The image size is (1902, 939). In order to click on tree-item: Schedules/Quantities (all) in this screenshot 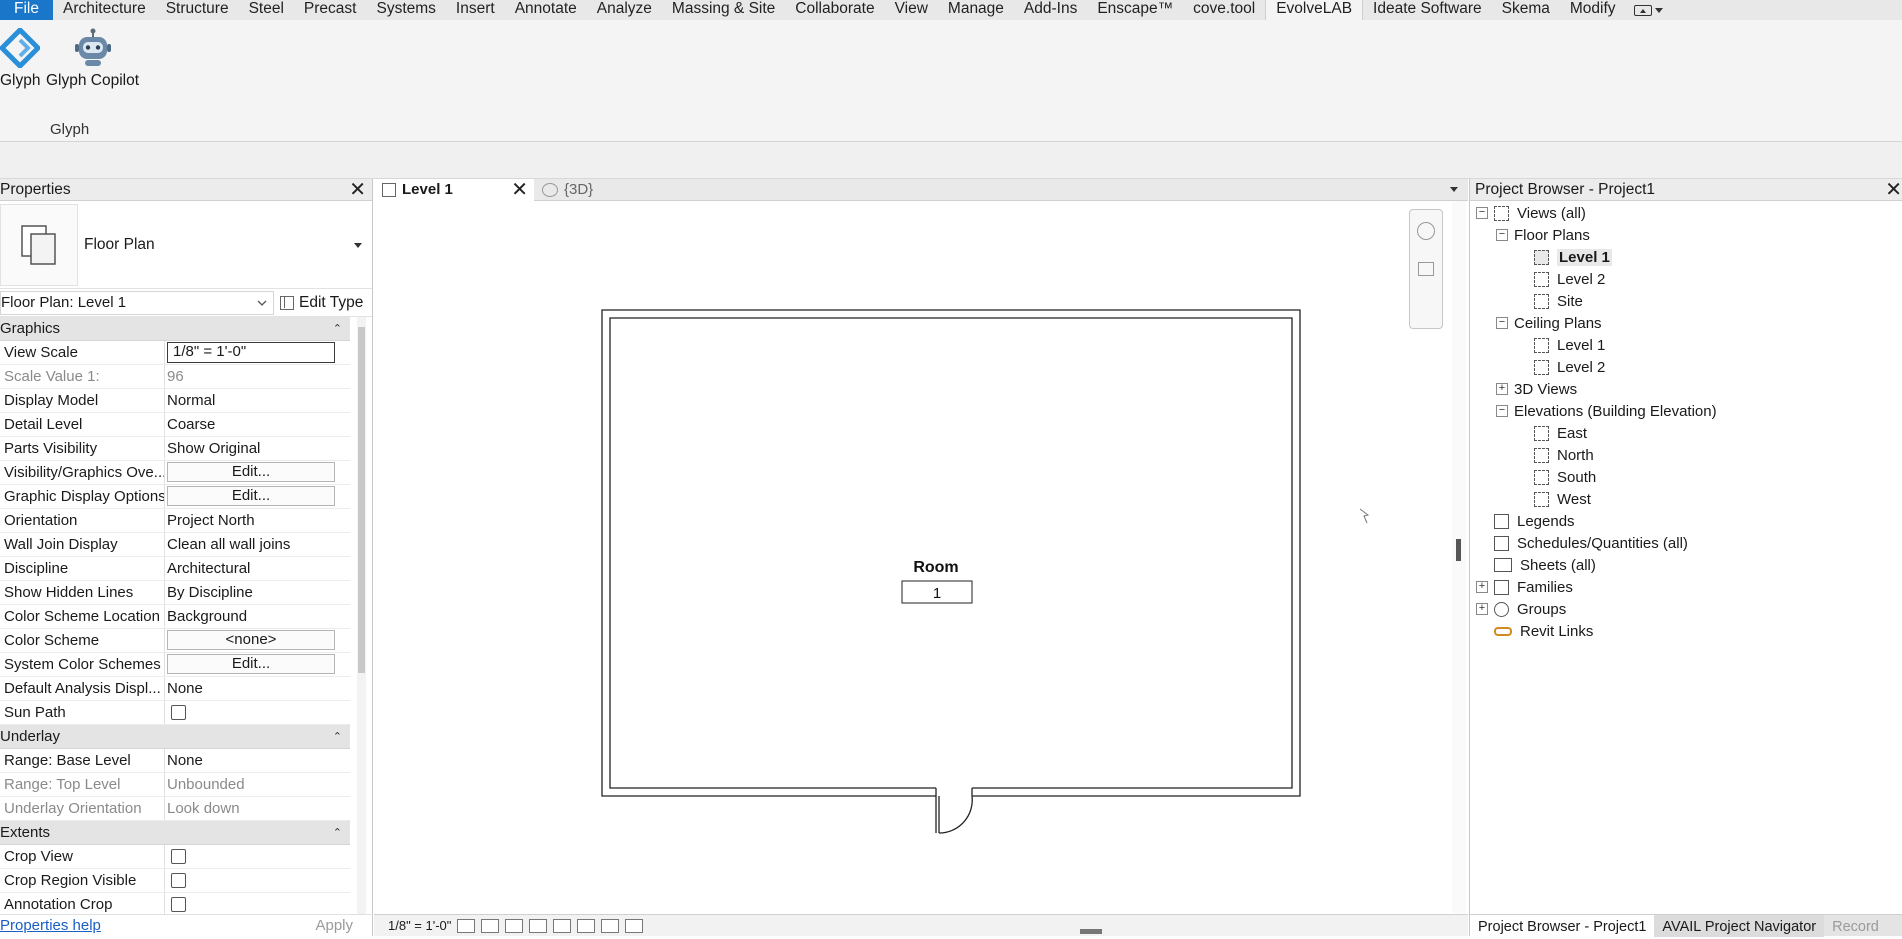, I will do `click(1686, 543)`.